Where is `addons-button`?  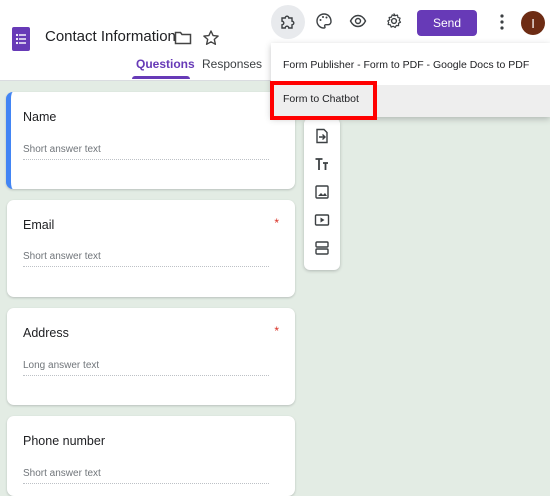
addons-button is located at coordinates (288, 22).